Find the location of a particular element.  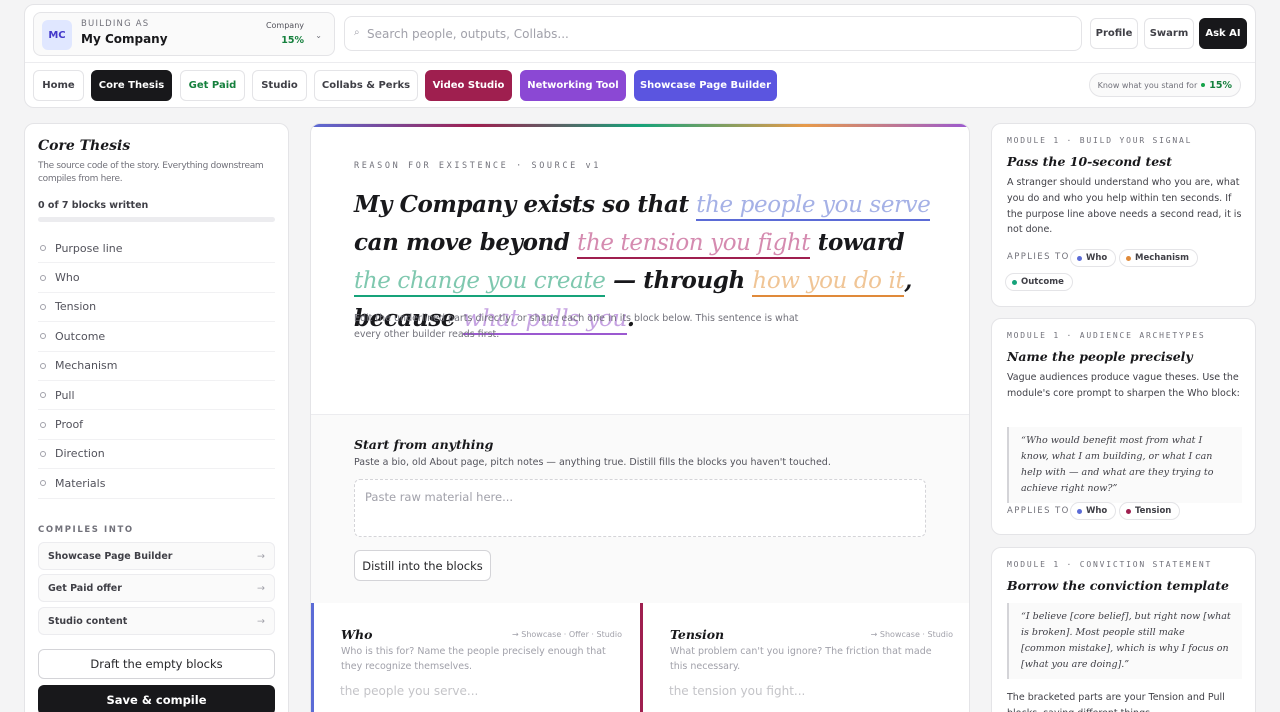

blocks-progress-bar is located at coordinates (156, 219).